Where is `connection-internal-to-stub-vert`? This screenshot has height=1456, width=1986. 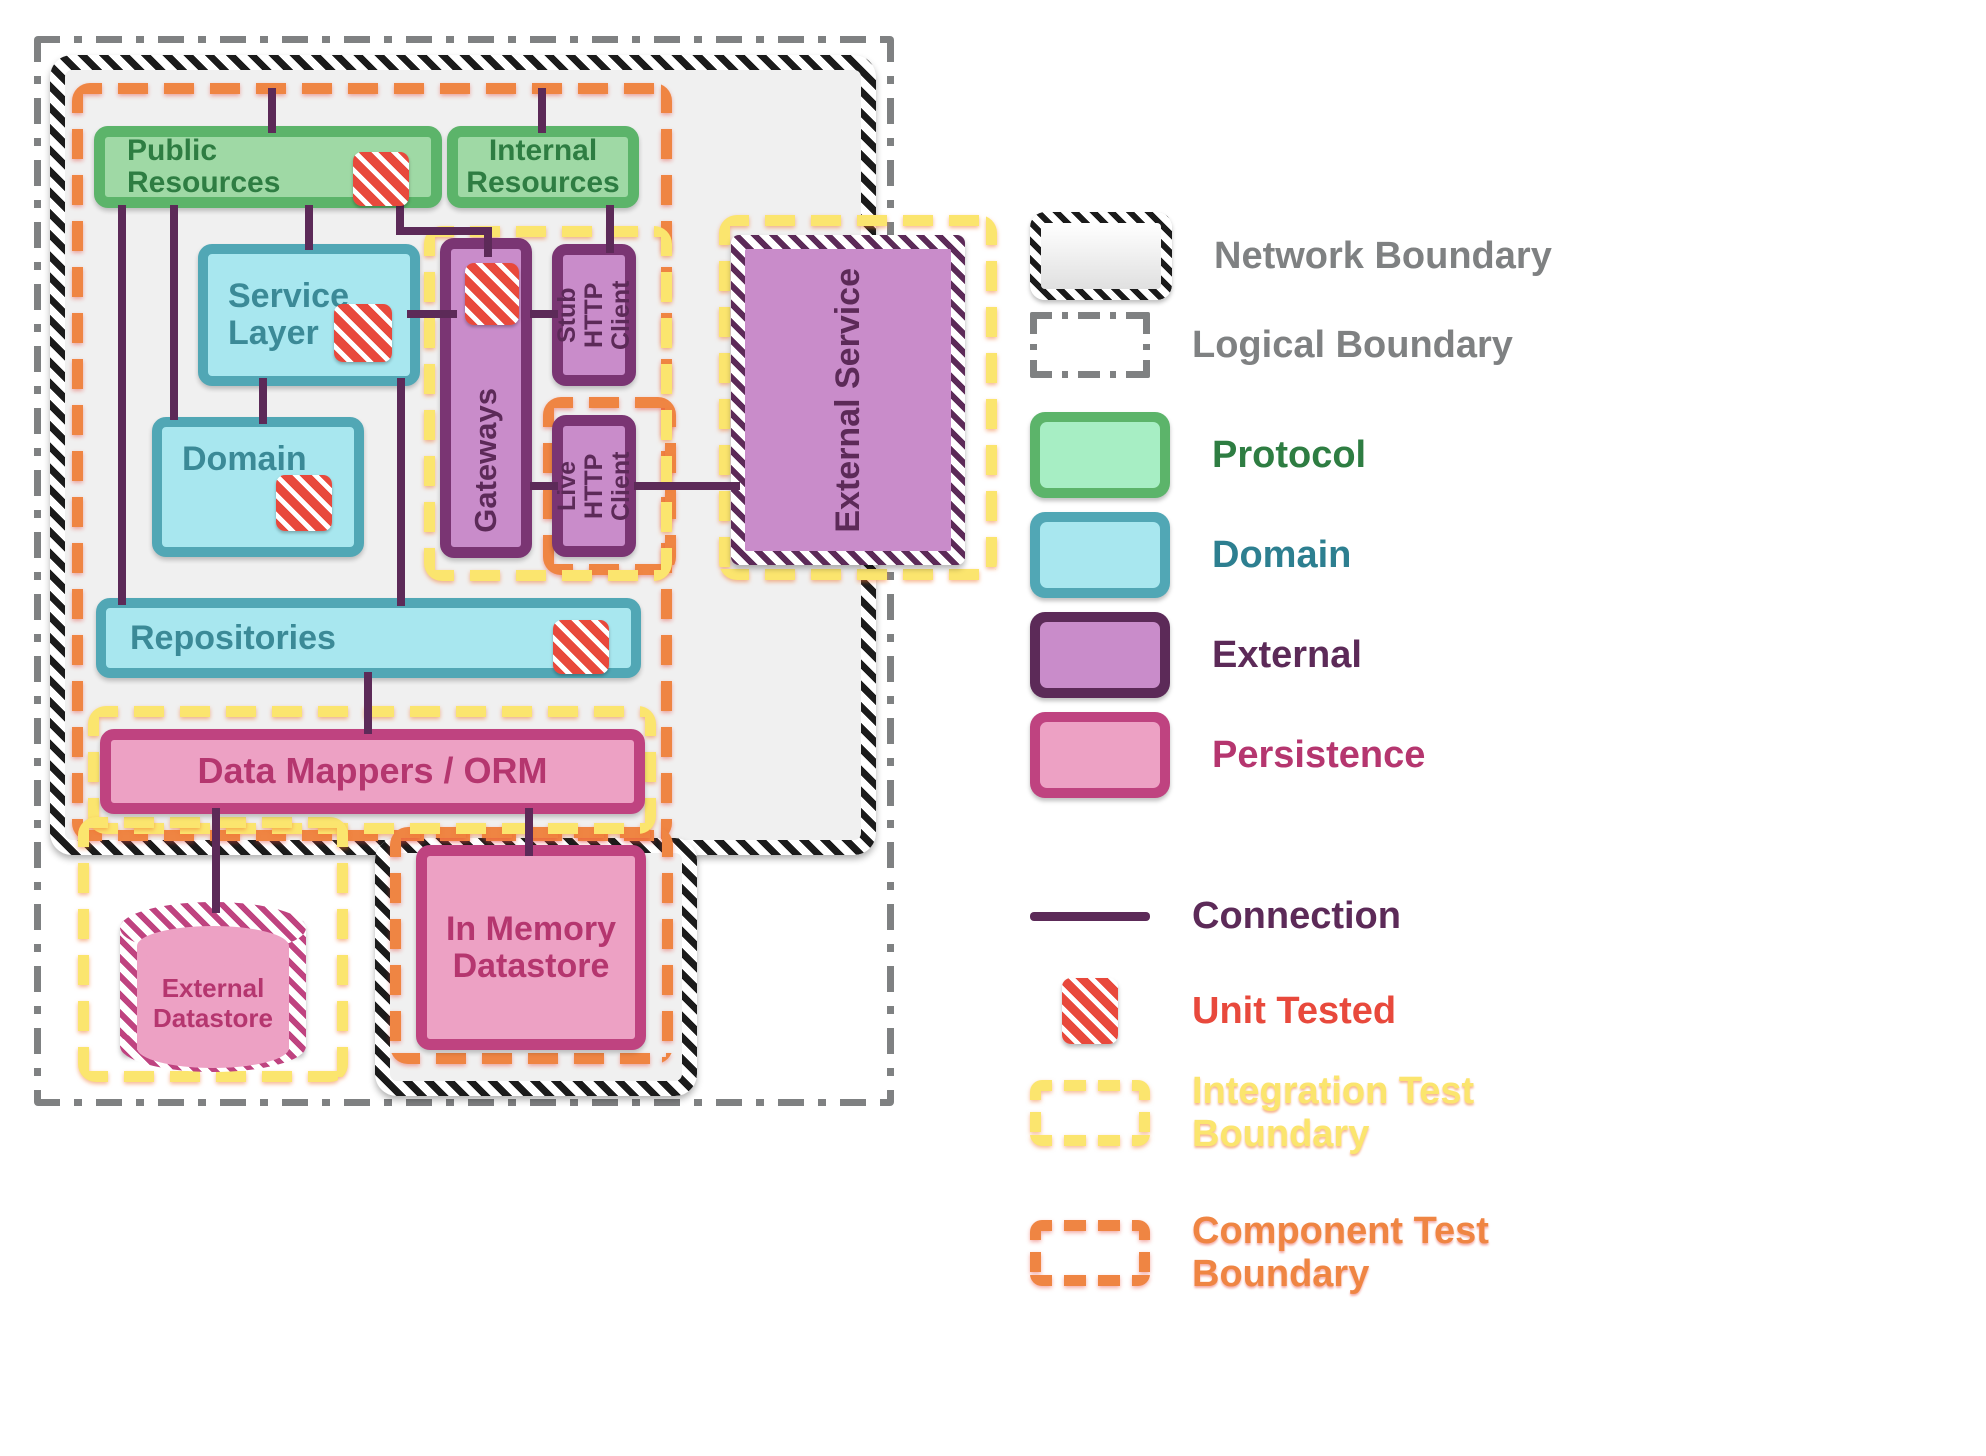 connection-internal-to-stub-vert is located at coordinates (610, 229).